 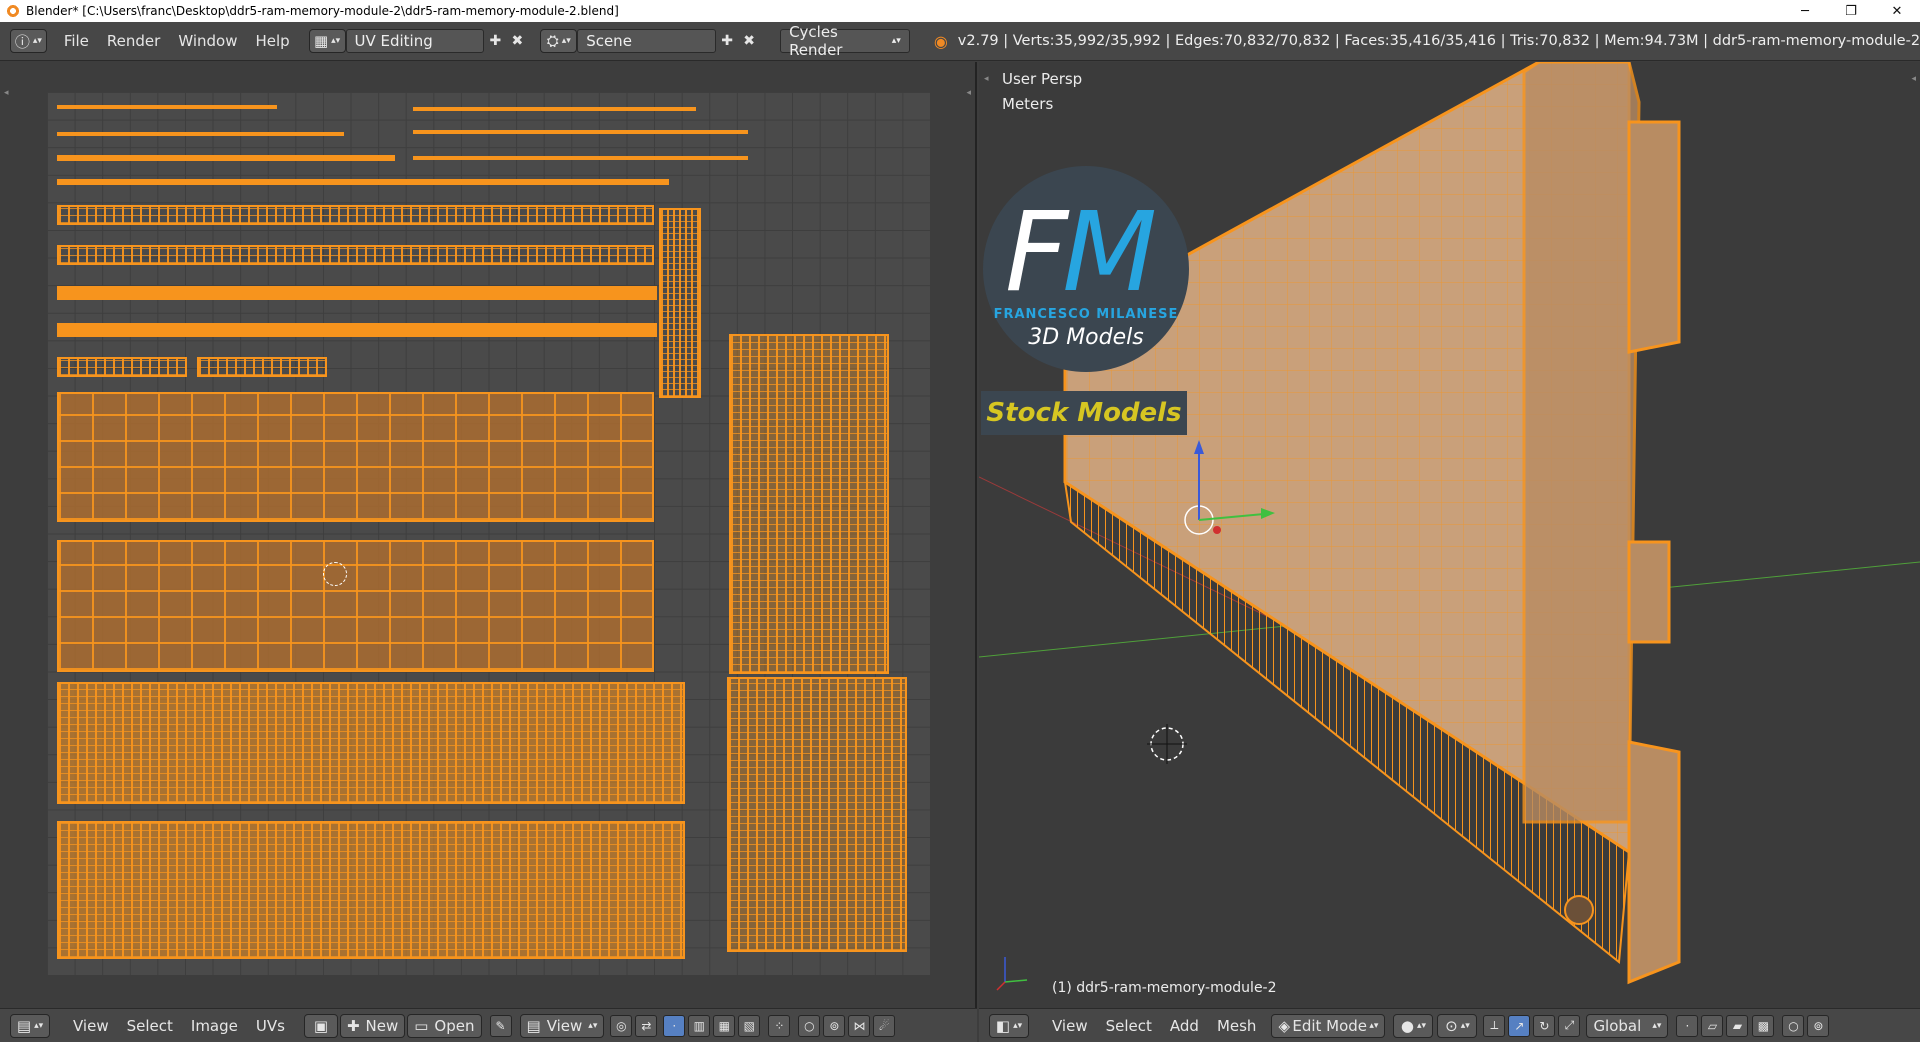 What do you see at coordinates (1003, 1025) in the screenshot?
I see `3d-view-icon: ◧` at bounding box center [1003, 1025].